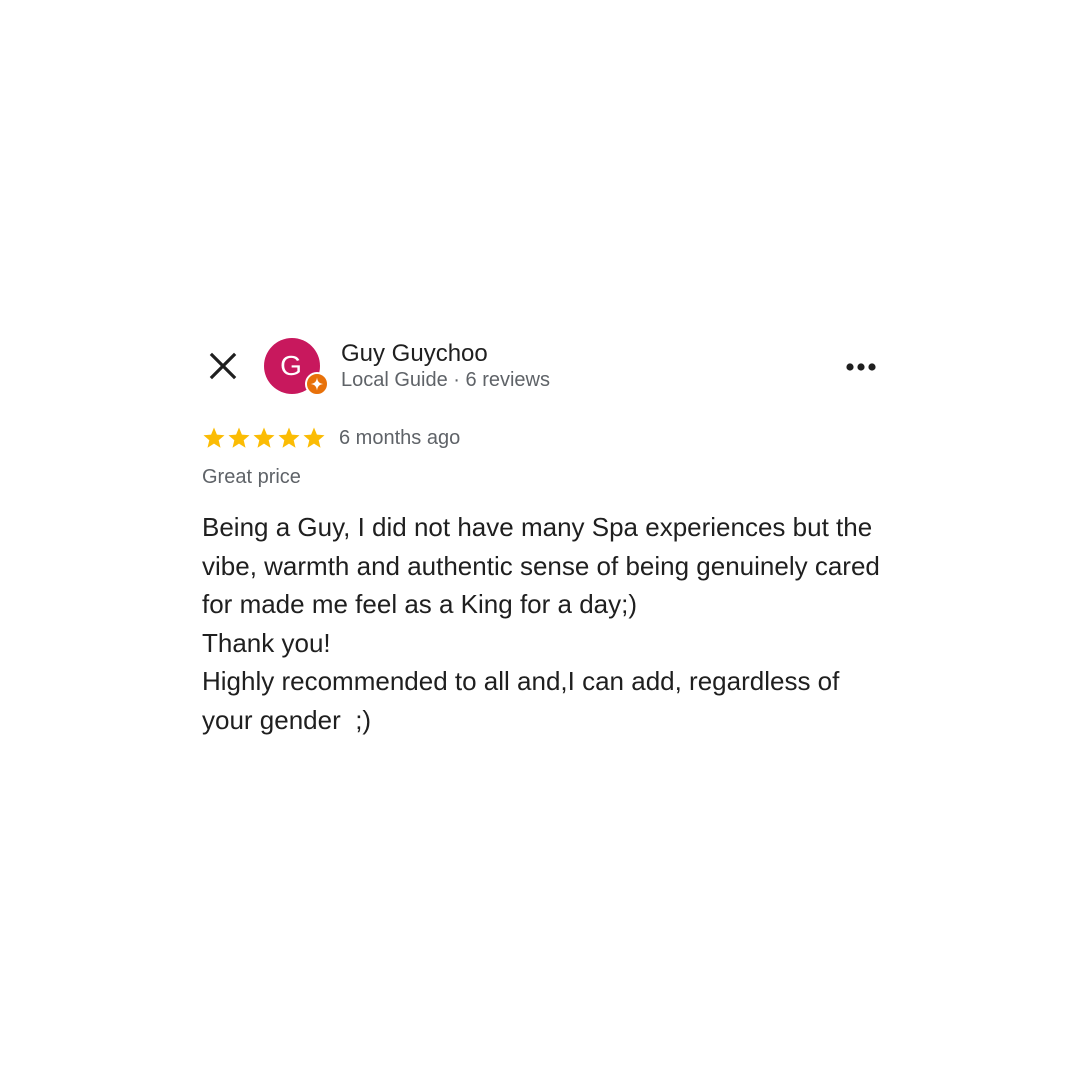 The image size is (1080, 1080). Describe the element at coordinates (414, 354) in the screenshot. I see `reviewer-name: Guy Guychoo` at that location.